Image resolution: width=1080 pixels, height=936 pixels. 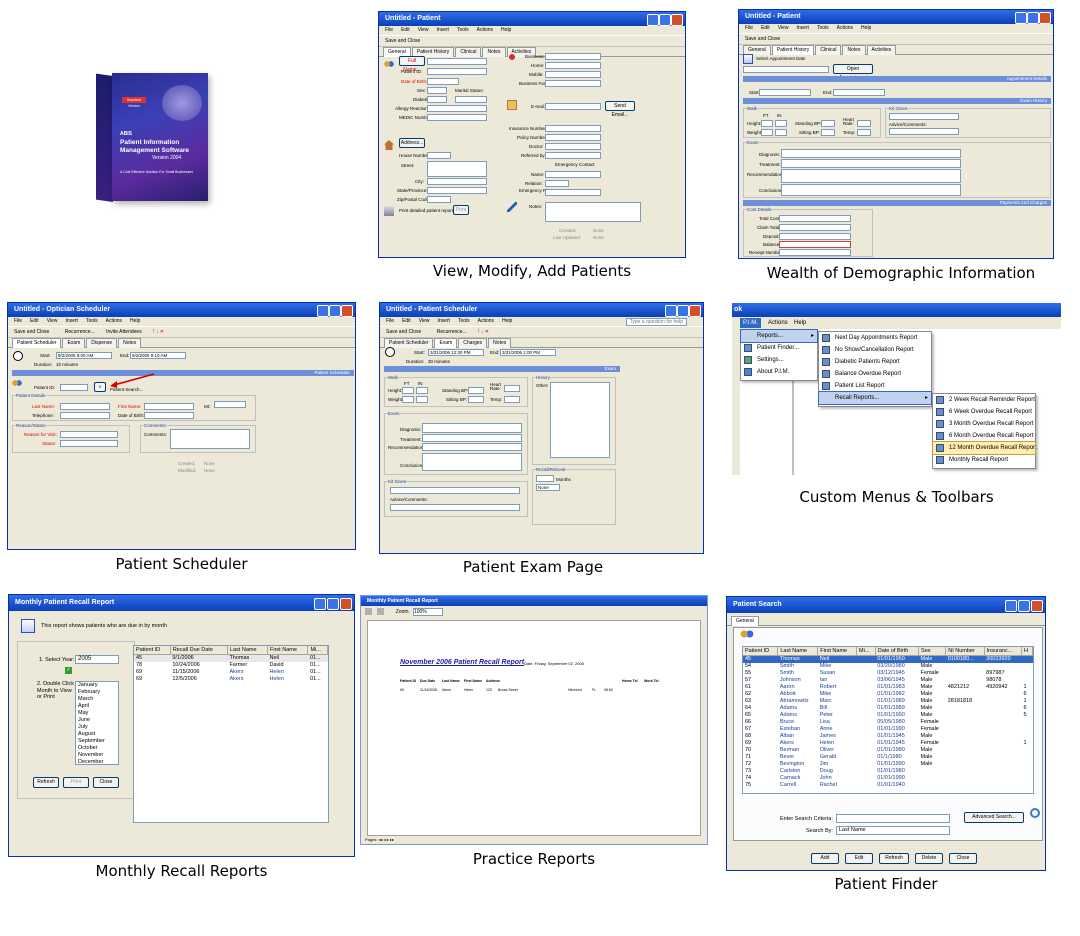 What do you see at coordinates (74, 343) in the screenshot?
I see `tab-exam: Exam` at bounding box center [74, 343].